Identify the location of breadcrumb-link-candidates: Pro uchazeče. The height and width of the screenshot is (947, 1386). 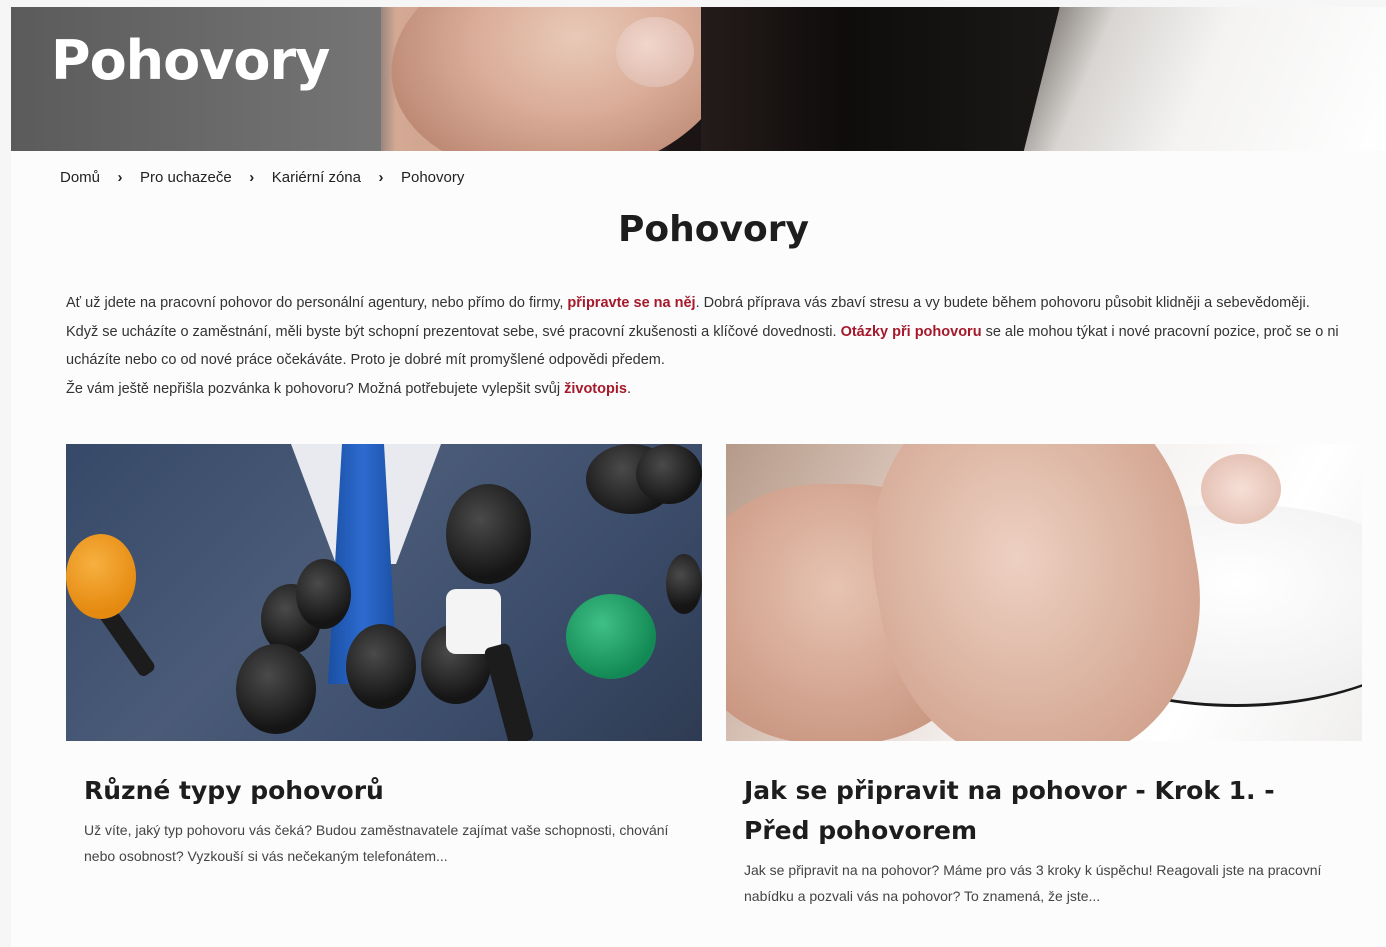
(186, 177).